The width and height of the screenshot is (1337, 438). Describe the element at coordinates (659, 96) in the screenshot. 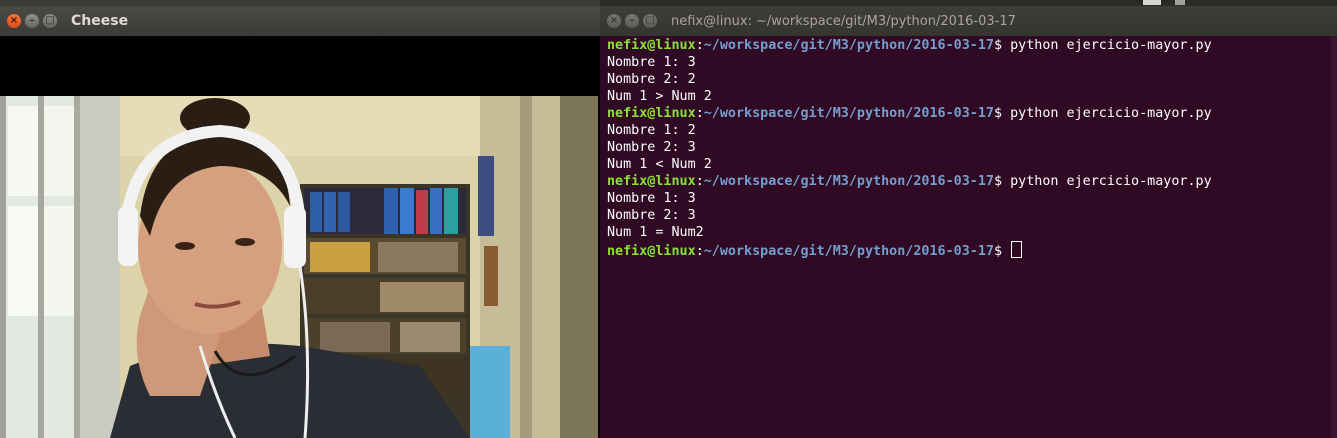

I see `terminal-output-line: Num 1 > Num 2` at that location.